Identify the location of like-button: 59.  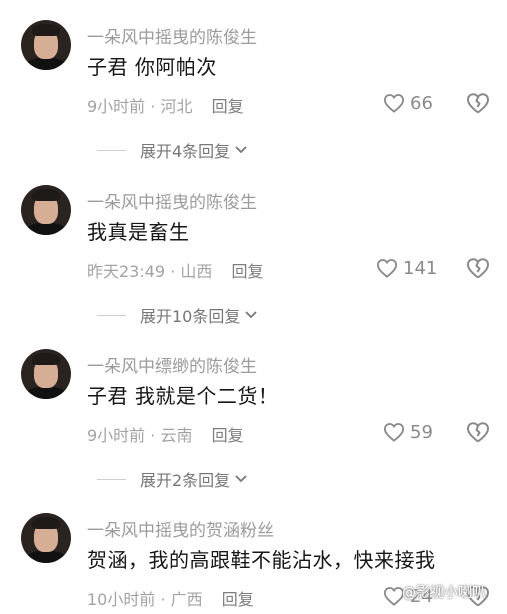
(408, 432).